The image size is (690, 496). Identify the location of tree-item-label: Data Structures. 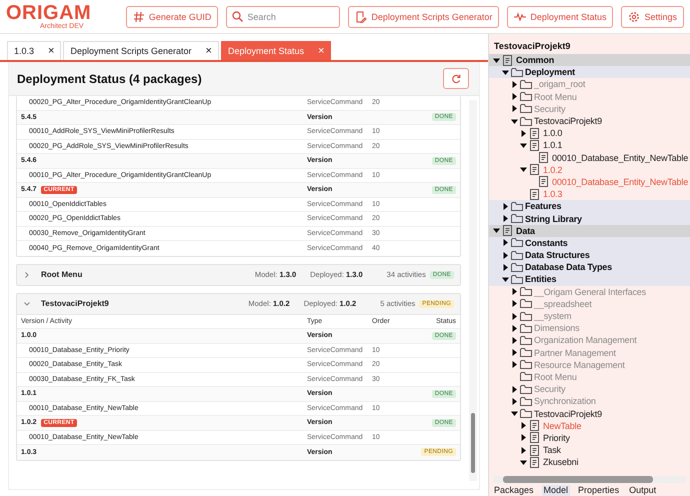
(557, 255).